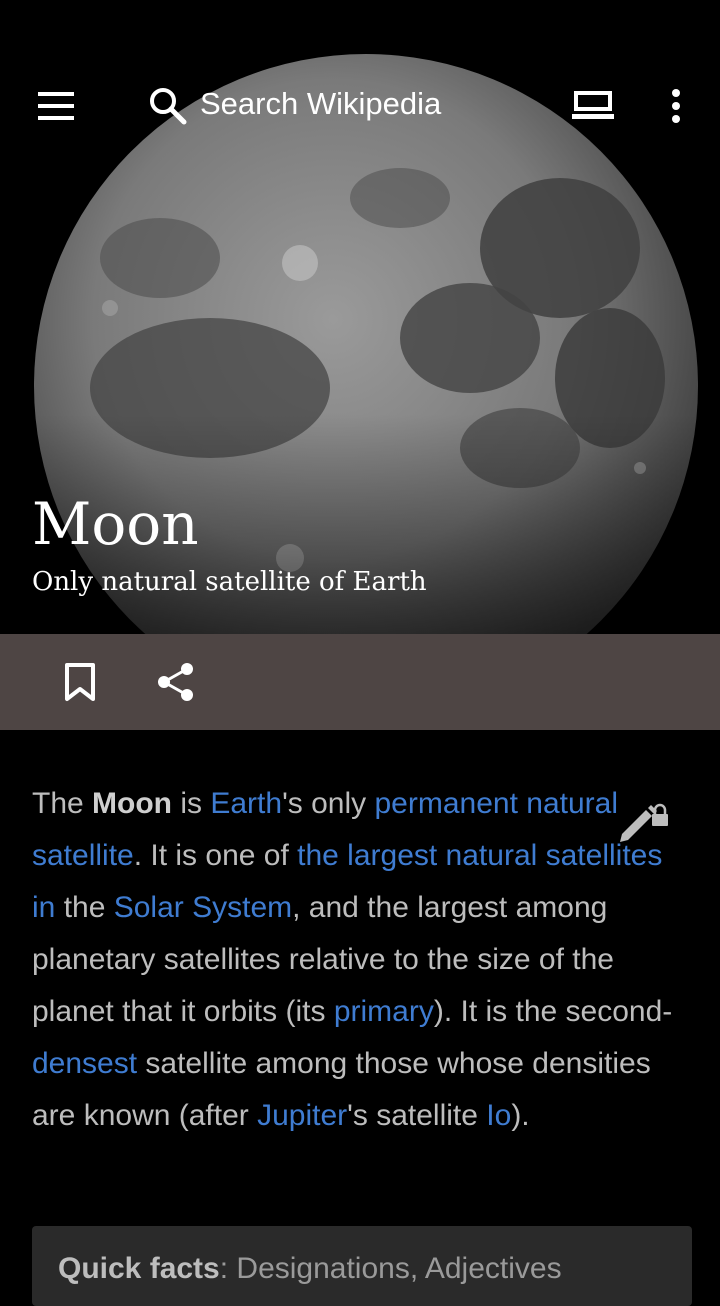 The image size is (720, 1306). Describe the element at coordinates (360, 682) in the screenshot. I see `article-action-bar` at that location.